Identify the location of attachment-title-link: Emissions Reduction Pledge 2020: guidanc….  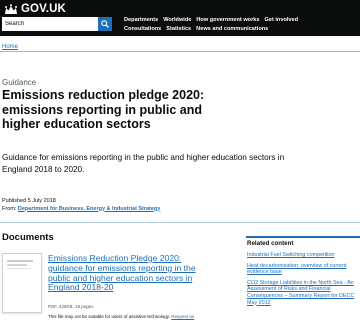
(127, 273).